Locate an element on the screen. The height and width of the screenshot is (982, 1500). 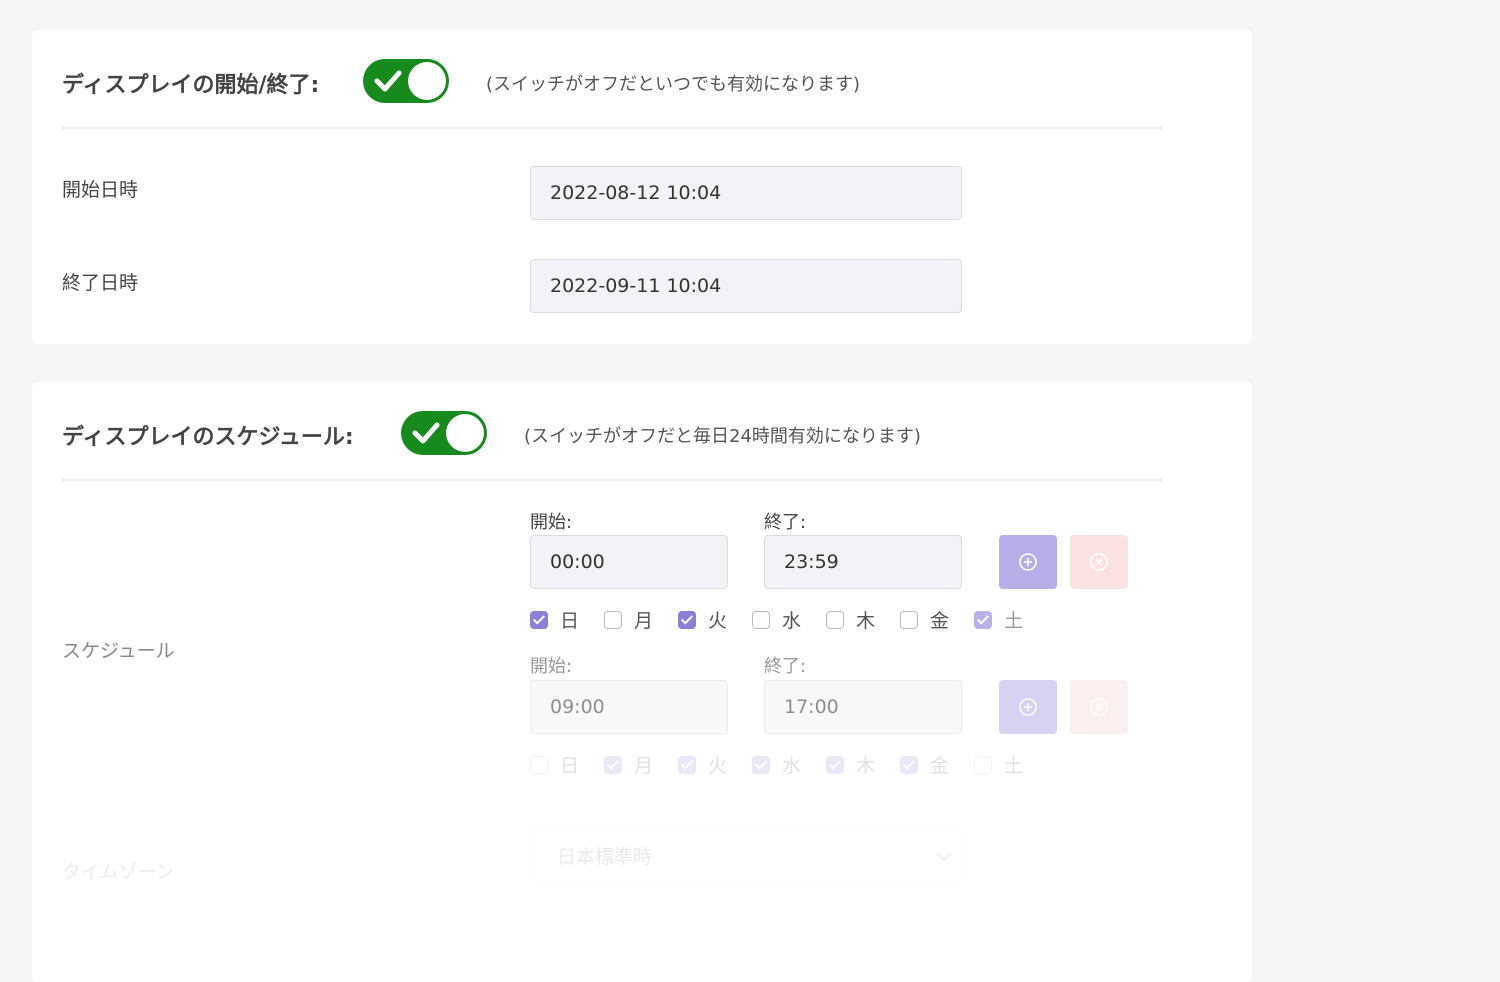
display-period-toggle is located at coordinates (406, 81).